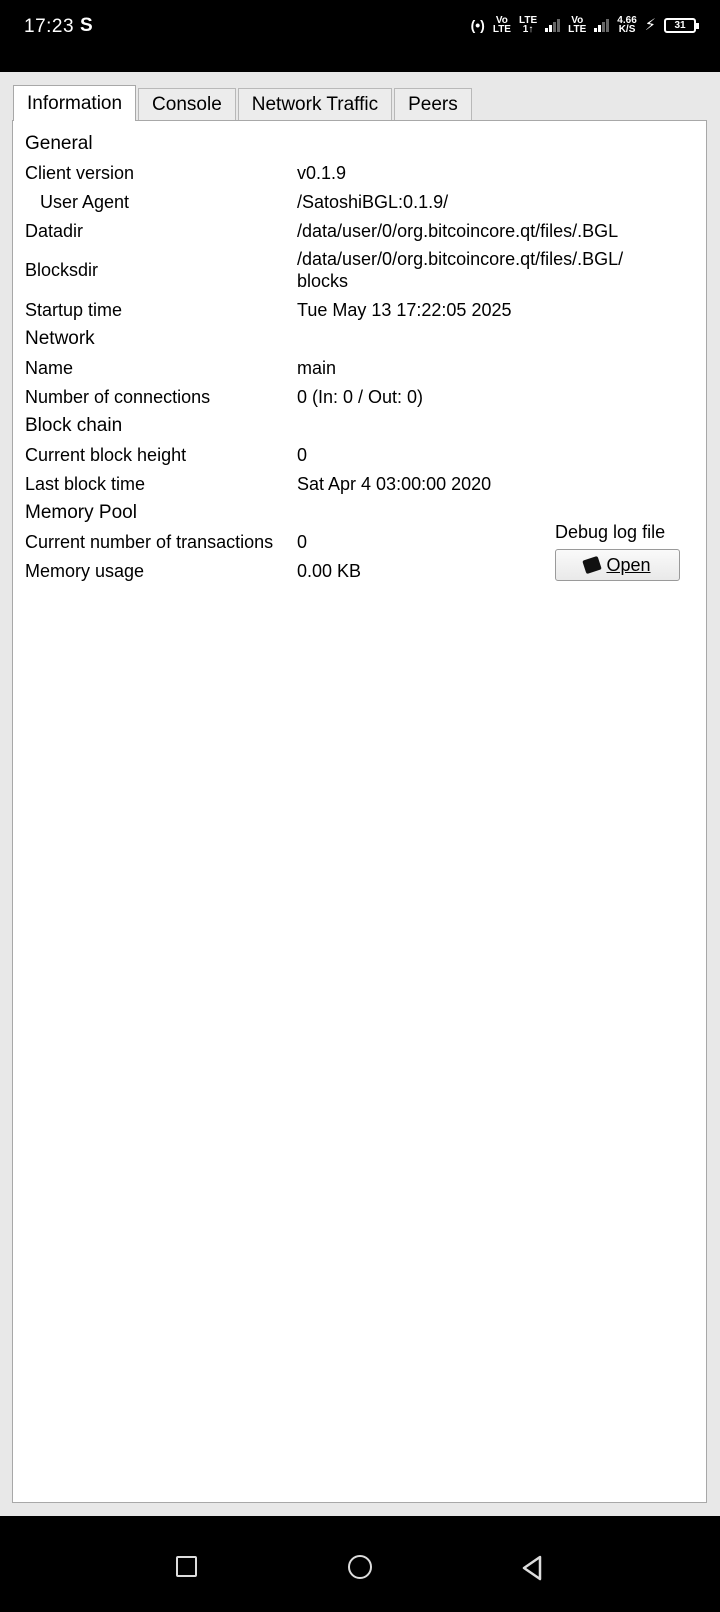 This screenshot has width=720, height=1612. What do you see at coordinates (86, 25) in the screenshot?
I see `notification-s-icon: S` at bounding box center [86, 25].